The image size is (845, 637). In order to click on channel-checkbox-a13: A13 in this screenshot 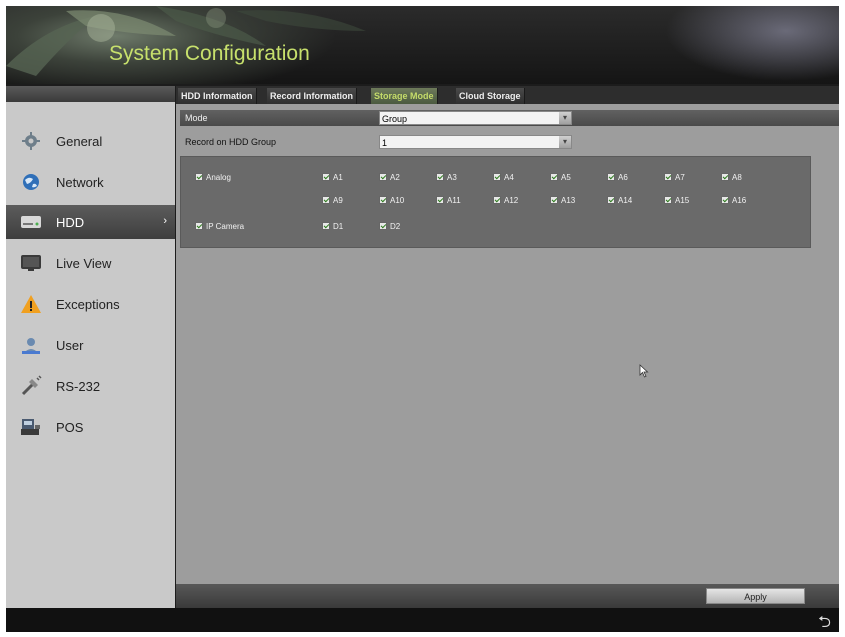, I will do `click(562, 200)`.